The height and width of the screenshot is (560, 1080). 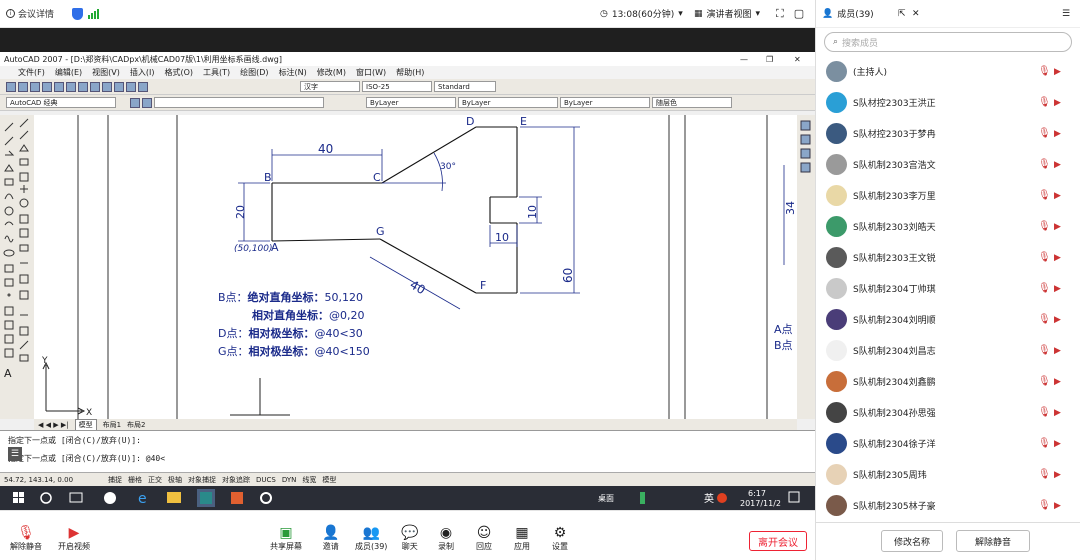 I want to click on apps-button: ▦ 应用, so click(x=522, y=538).